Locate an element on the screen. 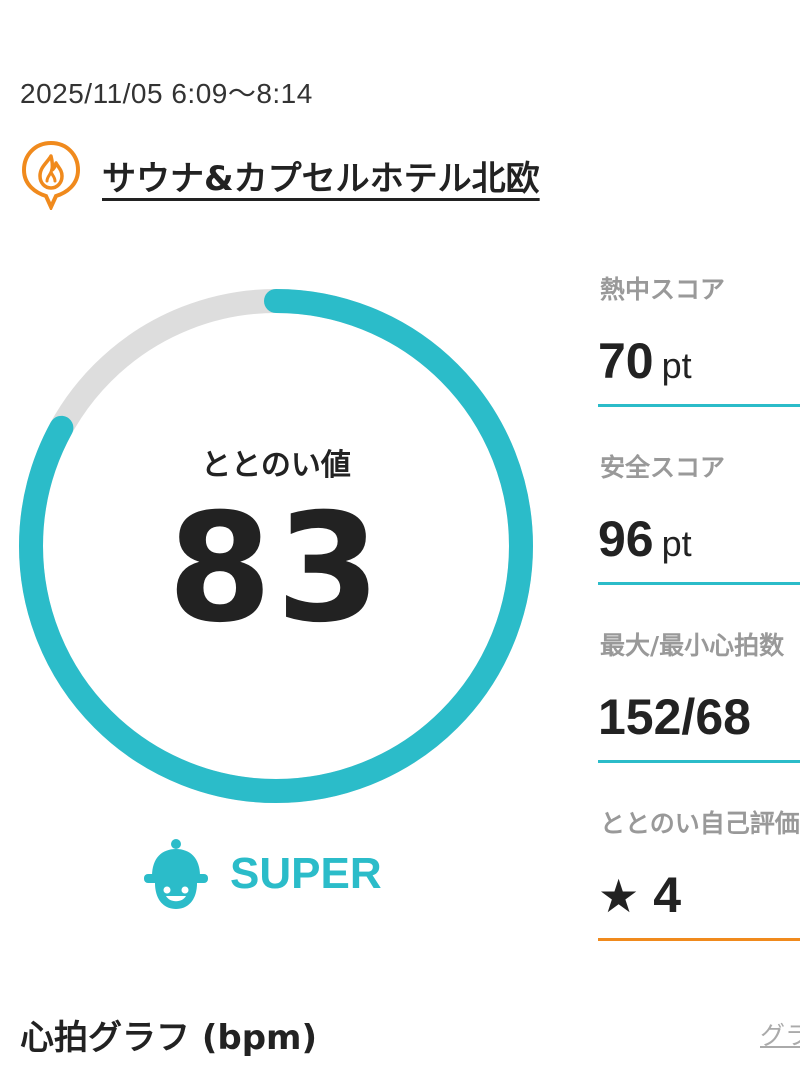 The width and height of the screenshot is (800, 1067). stat-number: 152/68 is located at coordinates (674, 717).